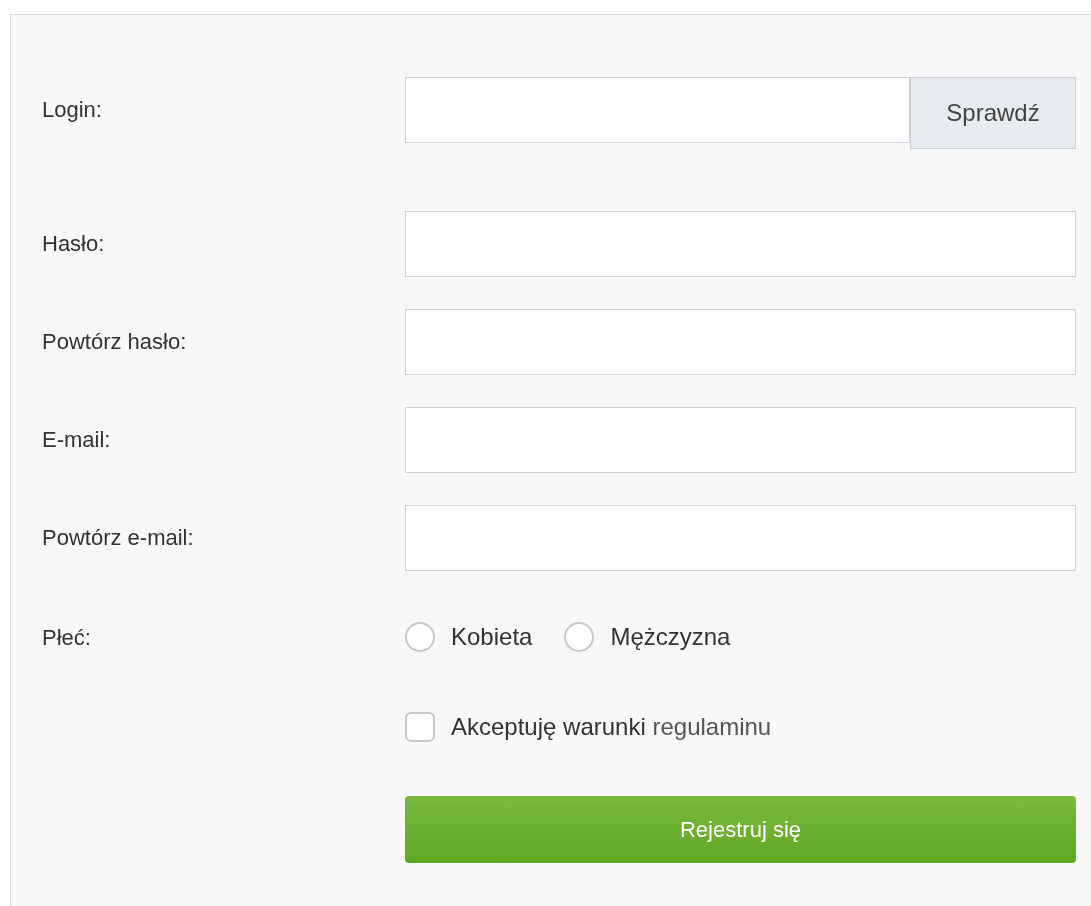  Describe the element at coordinates (74, 244) in the screenshot. I see `field-label: Hasło:` at that location.